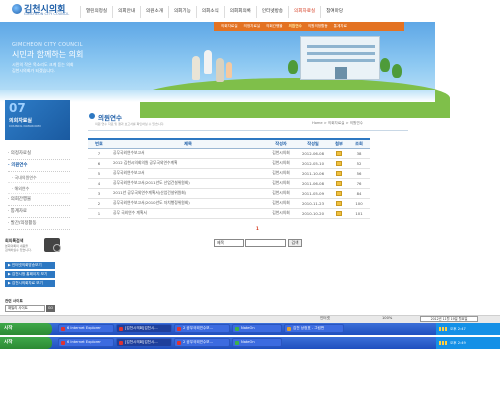 The image size is (500, 400). Describe the element at coordinates (274, 26) in the screenshot. I see `subnav-item: 의회간행물` at that location.